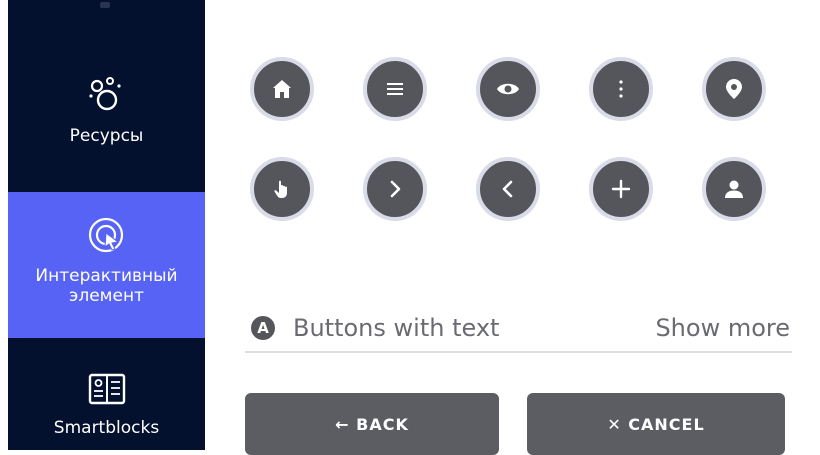 The image size is (820, 455). I want to click on user-icon, so click(734, 189).